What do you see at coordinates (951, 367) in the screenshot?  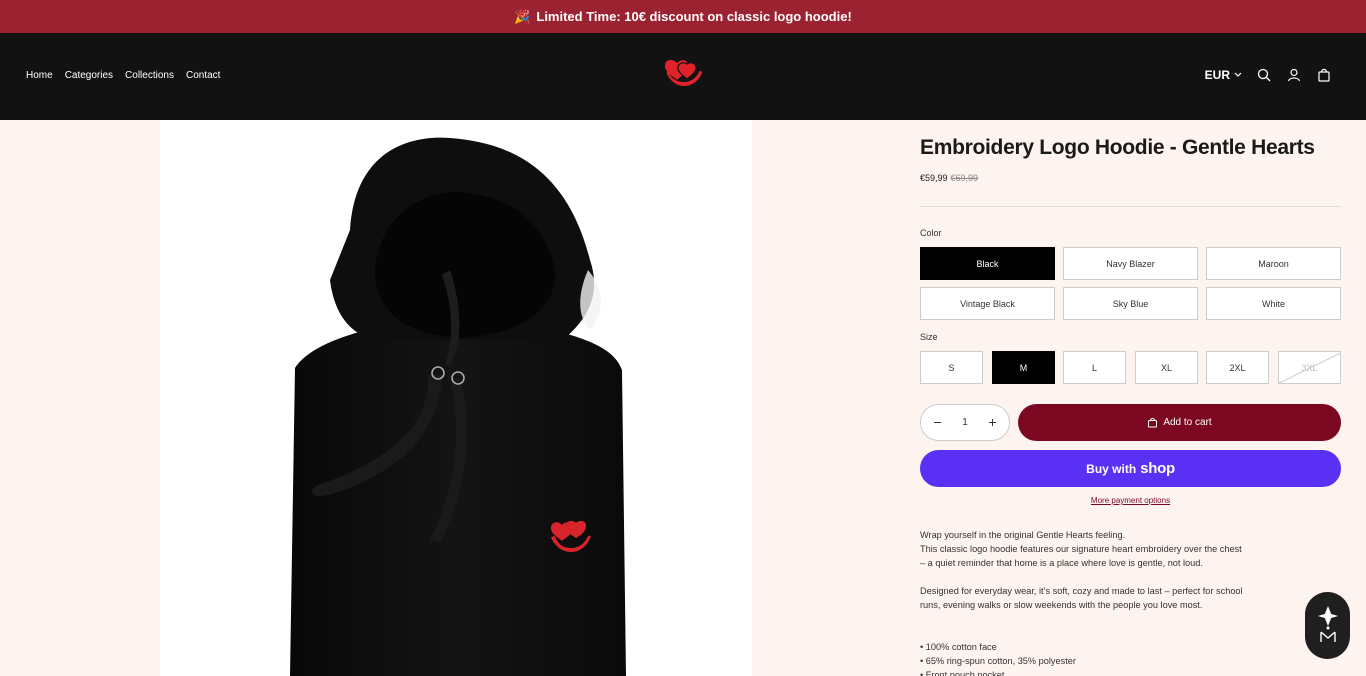 I see `size-option-s: S` at bounding box center [951, 367].